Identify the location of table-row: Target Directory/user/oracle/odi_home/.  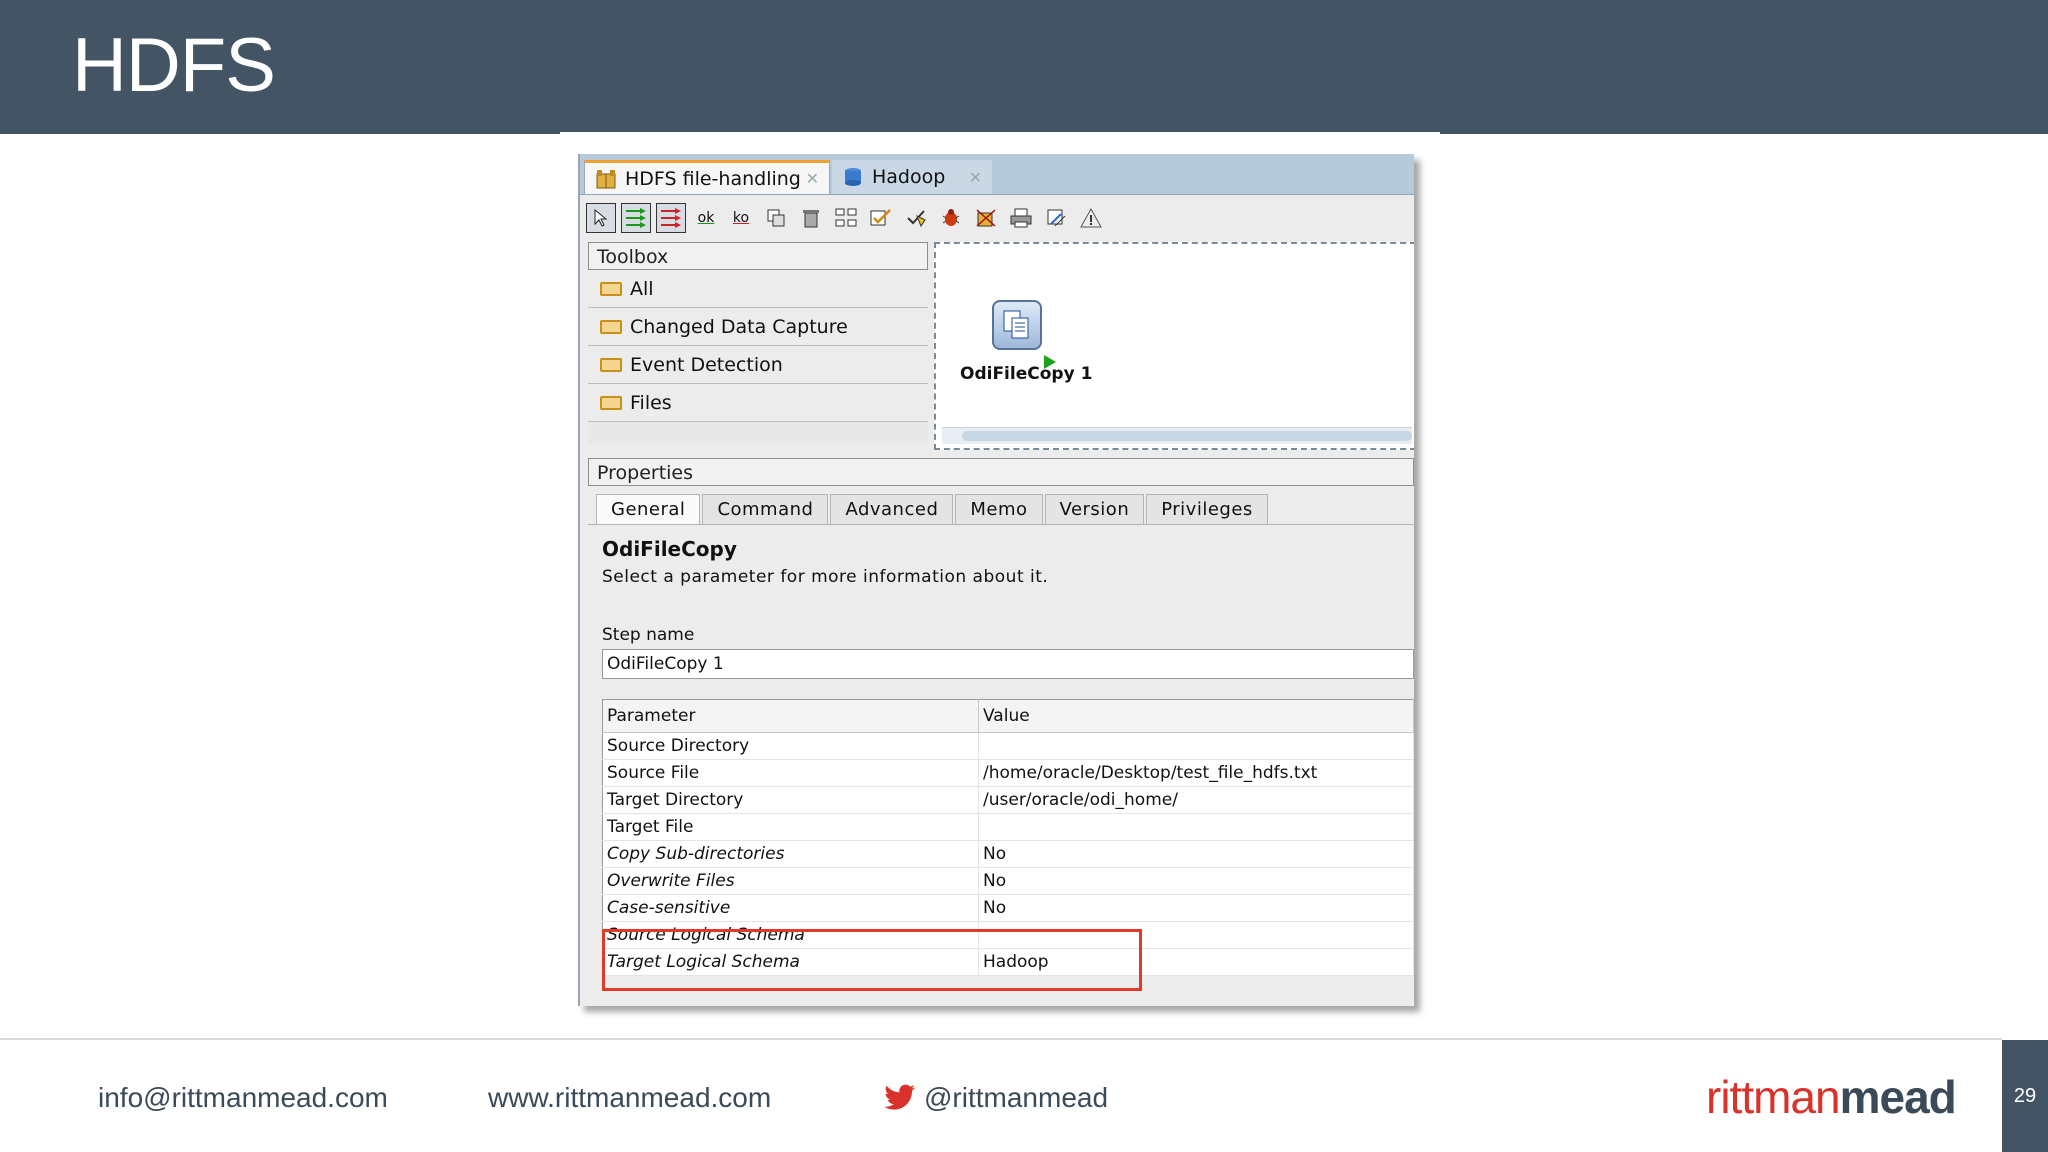
(1008, 800).